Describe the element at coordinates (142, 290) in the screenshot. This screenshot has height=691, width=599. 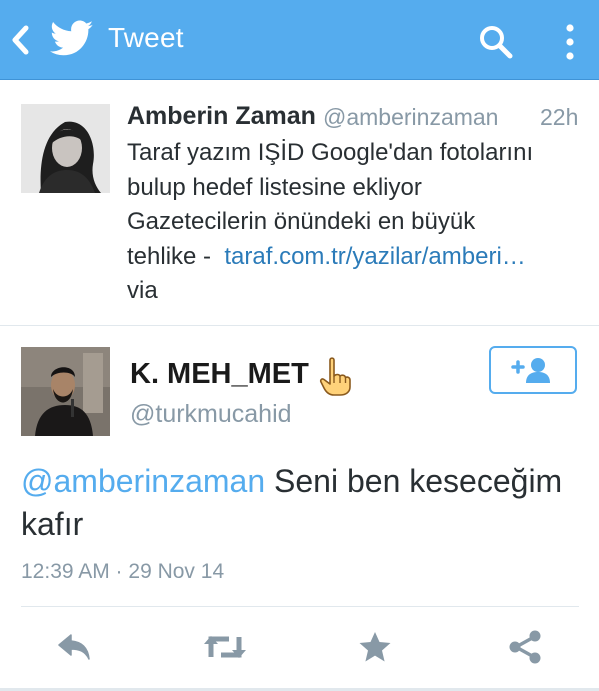
I see `via-text: via` at that location.